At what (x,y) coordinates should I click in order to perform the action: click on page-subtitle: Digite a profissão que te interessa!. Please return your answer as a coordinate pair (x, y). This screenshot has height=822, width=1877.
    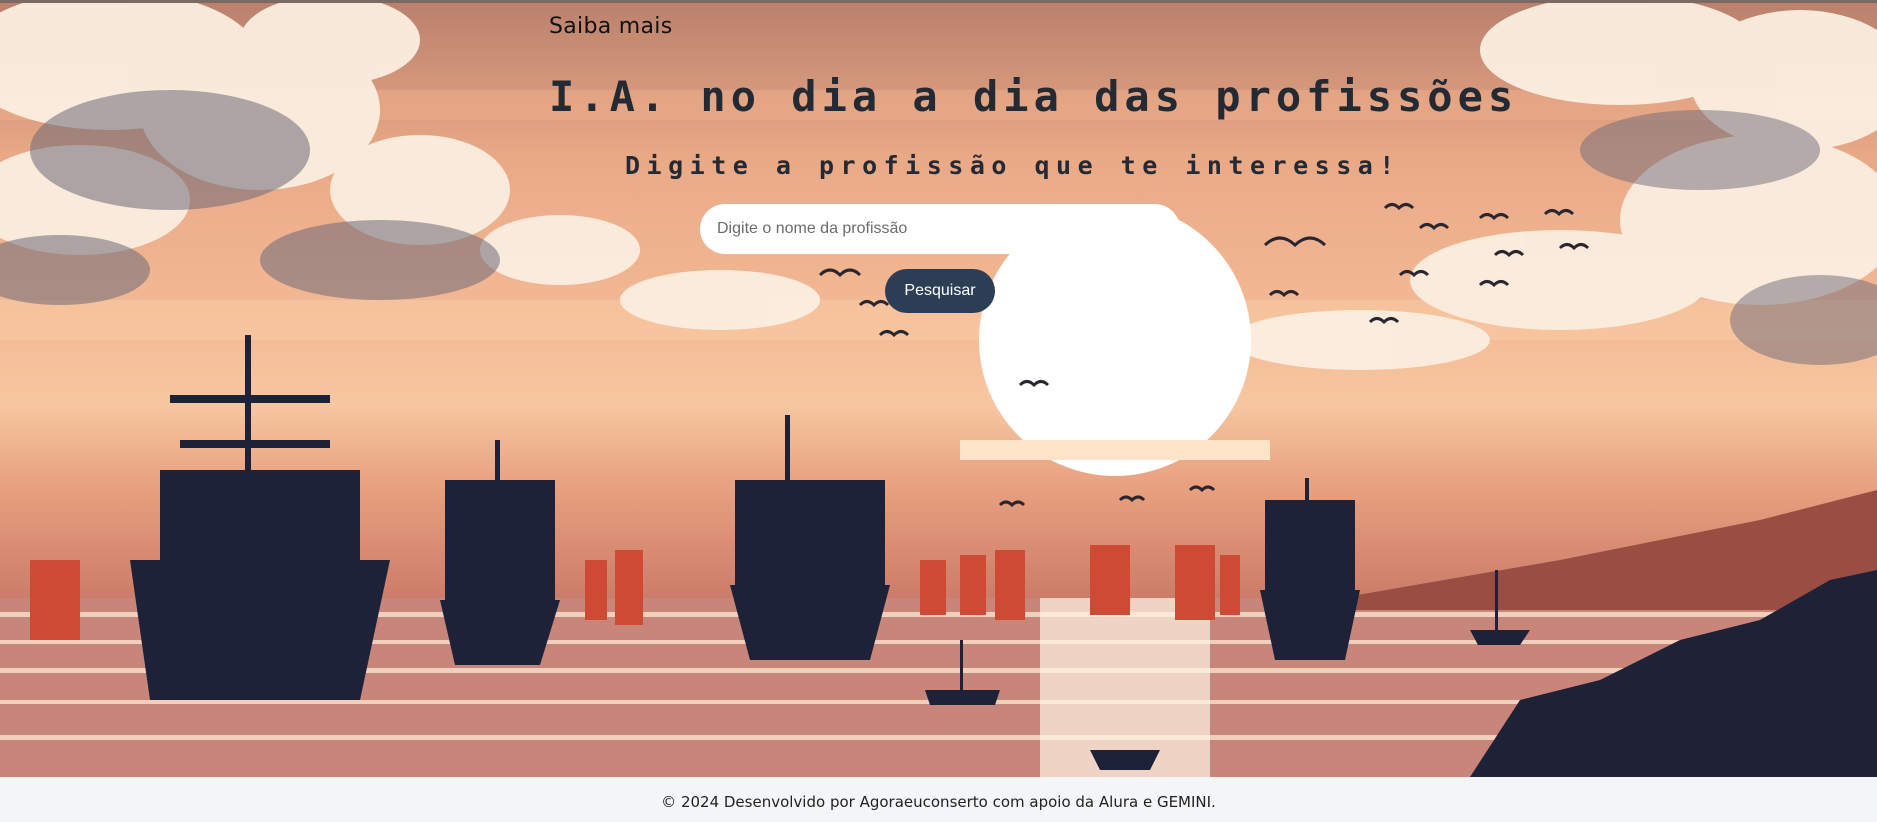
    Looking at the image, I should click on (1013, 165).